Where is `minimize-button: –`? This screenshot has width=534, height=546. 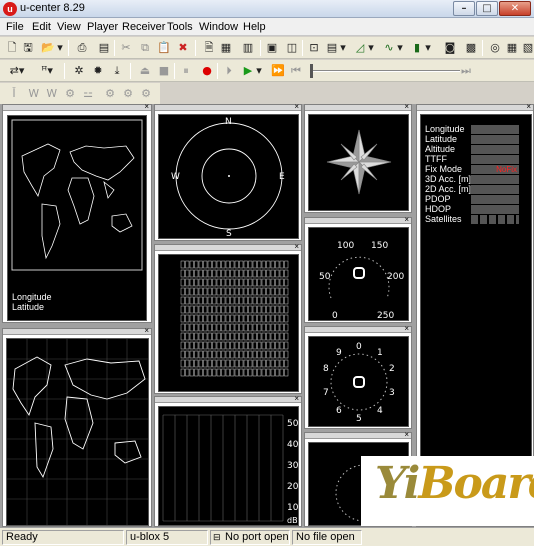
minimize-button: – is located at coordinates (464, 8).